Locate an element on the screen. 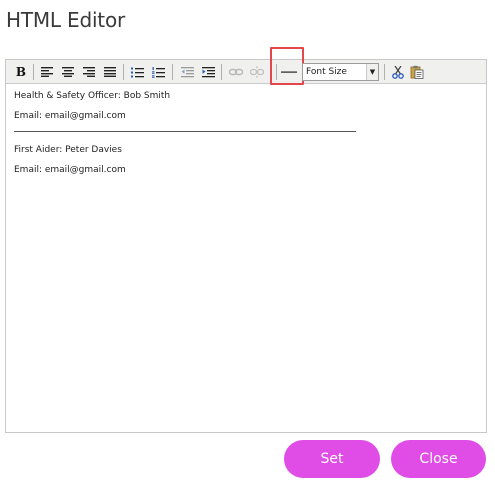 Image resolution: width=495 pixels, height=487 pixels. editor-toolbar: B Font Size ▼ is located at coordinates (246, 66).